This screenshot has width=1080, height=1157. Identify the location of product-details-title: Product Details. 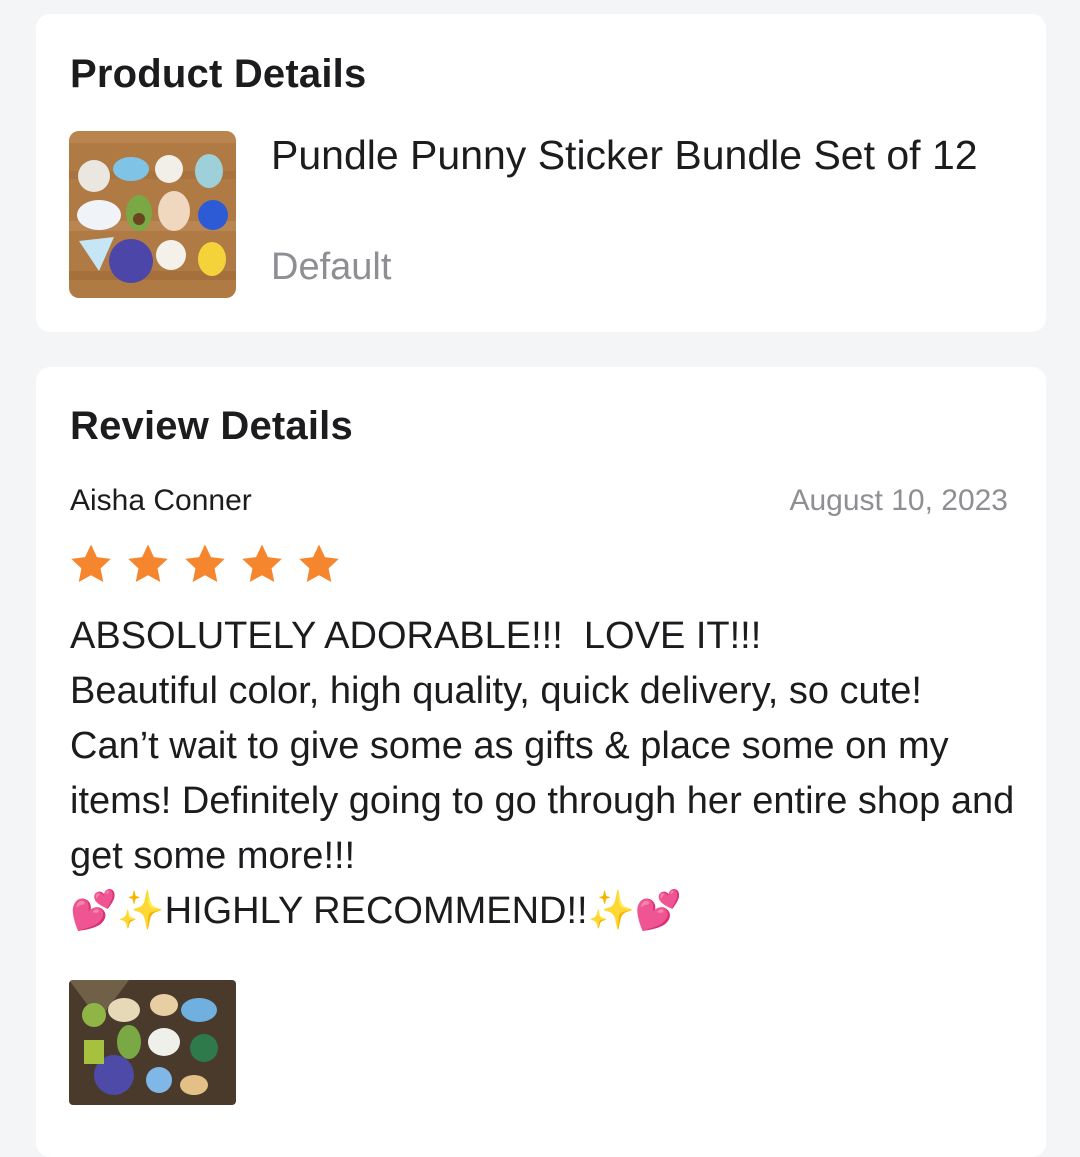
(218, 74).